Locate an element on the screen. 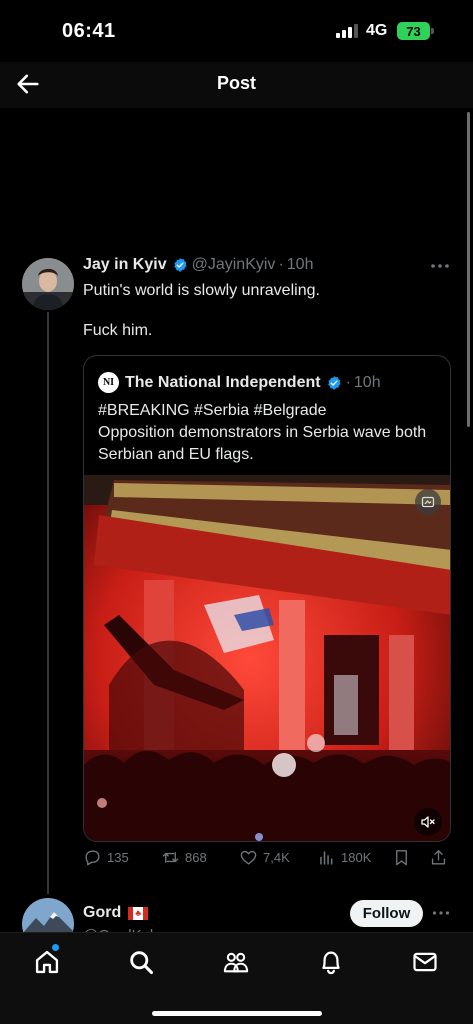 This screenshot has height=1024, width=473. quote-hashtags: #BREAKING #Serbia #Belgrade is located at coordinates (270, 411).